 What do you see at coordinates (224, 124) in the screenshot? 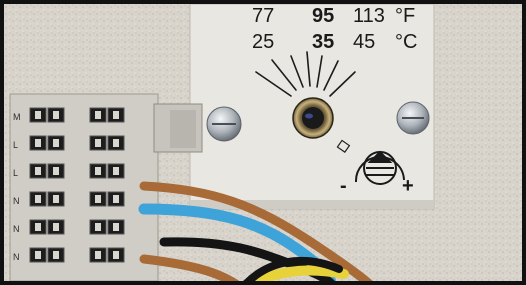
I see `left-screw` at bounding box center [224, 124].